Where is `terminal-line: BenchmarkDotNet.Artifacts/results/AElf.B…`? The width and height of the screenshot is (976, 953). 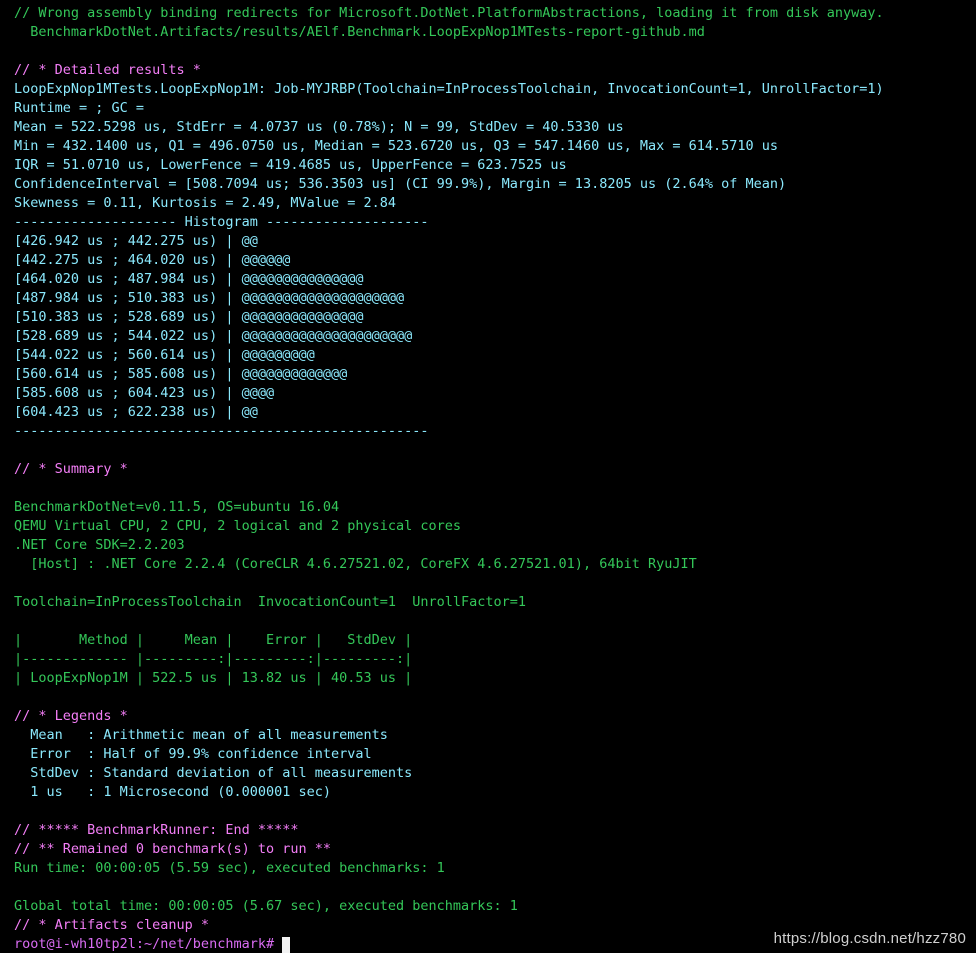
terminal-line: BenchmarkDotNet.Artifacts/results/AElf.B… is located at coordinates (359, 32).